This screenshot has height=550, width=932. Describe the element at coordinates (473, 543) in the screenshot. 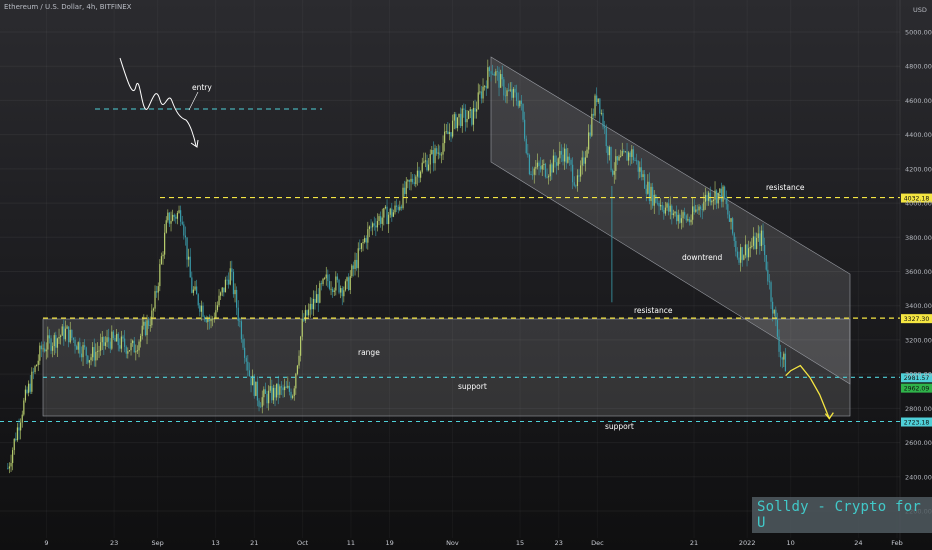

I see `x-axis: 9 23 Sep 13 21 Oct 11 19 Nov 15 23 Dec 21 2022 10 24 Feb` at that location.